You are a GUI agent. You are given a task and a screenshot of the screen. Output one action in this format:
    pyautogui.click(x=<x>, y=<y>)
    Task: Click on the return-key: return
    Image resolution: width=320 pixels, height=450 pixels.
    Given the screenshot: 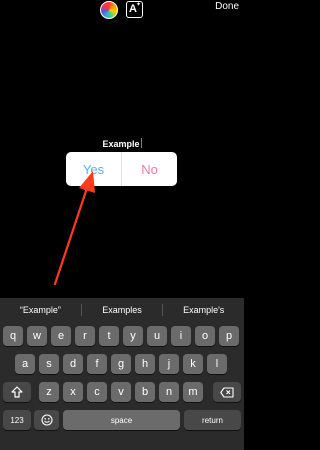 What is the action you would take?
    pyautogui.click(x=212, y=420)
    